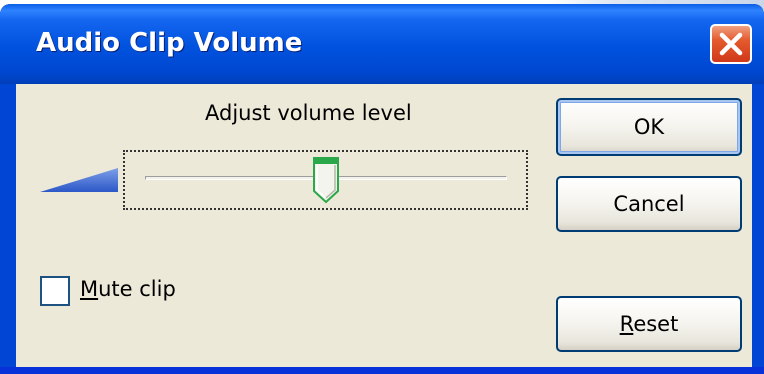  I want to click on window-border-left, so click(8, 225).